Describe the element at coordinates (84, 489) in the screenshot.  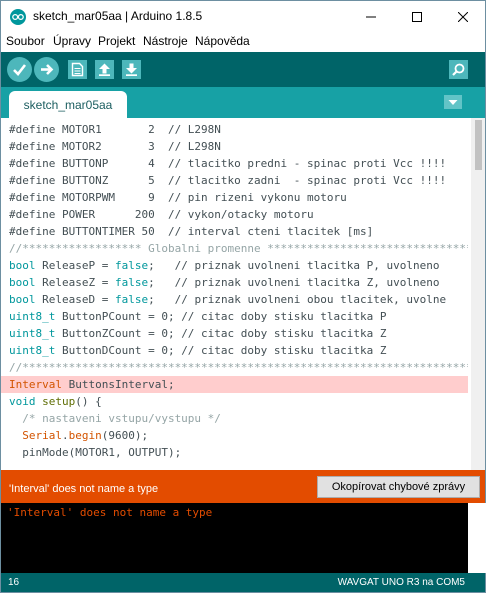
I see `status-message: 'Interval' does not name a type` at that location.